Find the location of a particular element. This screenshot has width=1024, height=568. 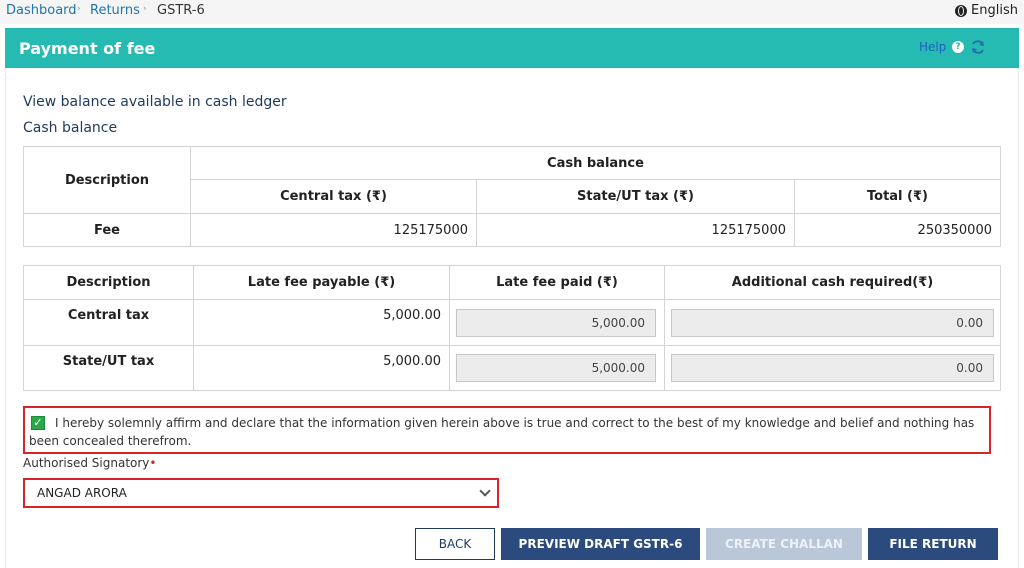

refresh-icon is located at coordinates (978, 47).